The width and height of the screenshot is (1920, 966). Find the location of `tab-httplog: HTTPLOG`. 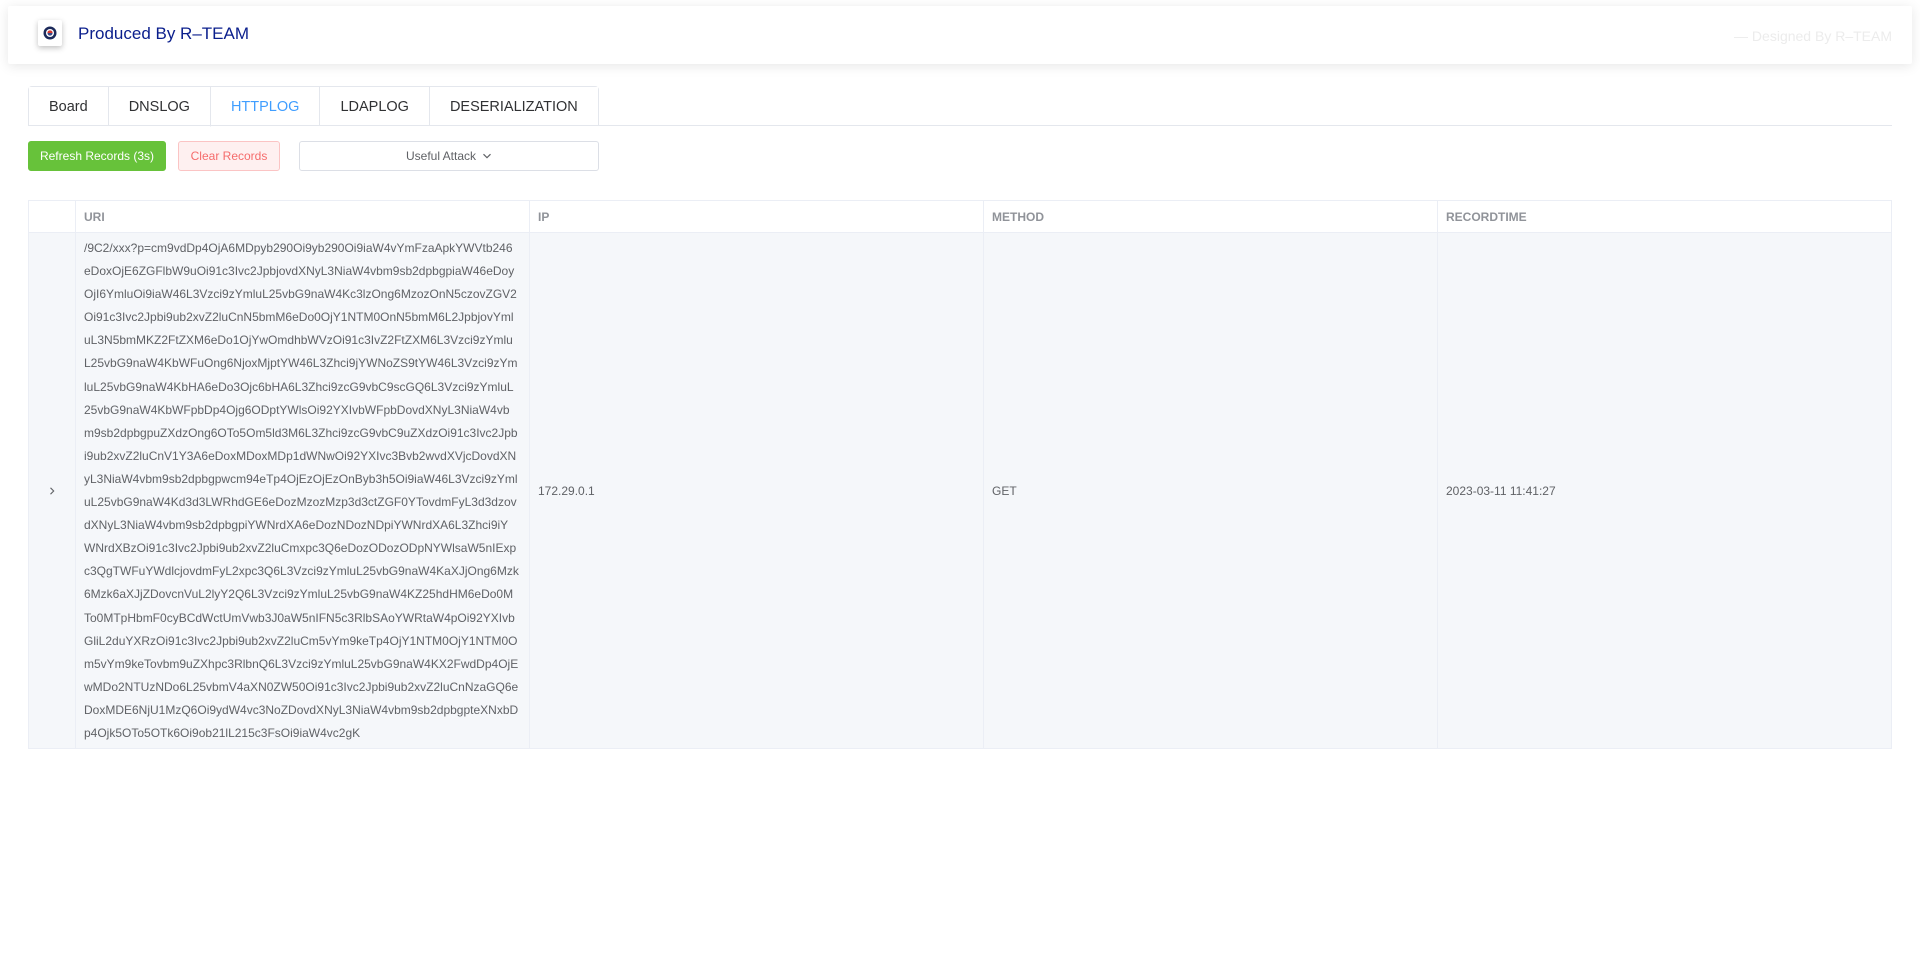

tab-httplog: HTTPLOG is located at coordinates (264, 107).